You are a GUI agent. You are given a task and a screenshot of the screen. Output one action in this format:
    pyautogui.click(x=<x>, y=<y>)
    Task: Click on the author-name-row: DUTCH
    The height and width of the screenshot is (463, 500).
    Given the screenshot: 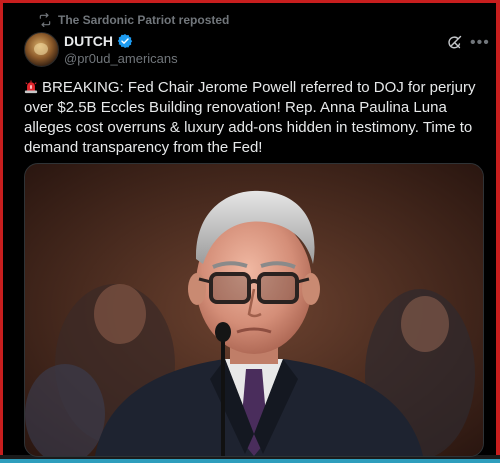 What is the action you would take?
    pyautogui.click(x=98, y=41)
    